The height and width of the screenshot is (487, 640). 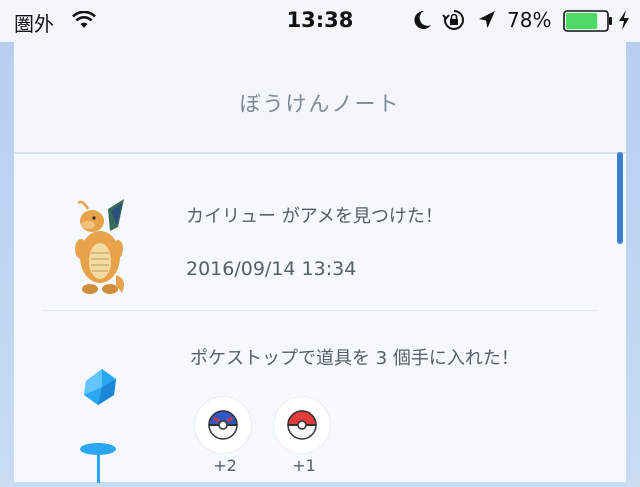 What do you see at coordinates (454, 22) in the screenshot?
I see `rotation-lock-icon` at bounding box center [454, 22].